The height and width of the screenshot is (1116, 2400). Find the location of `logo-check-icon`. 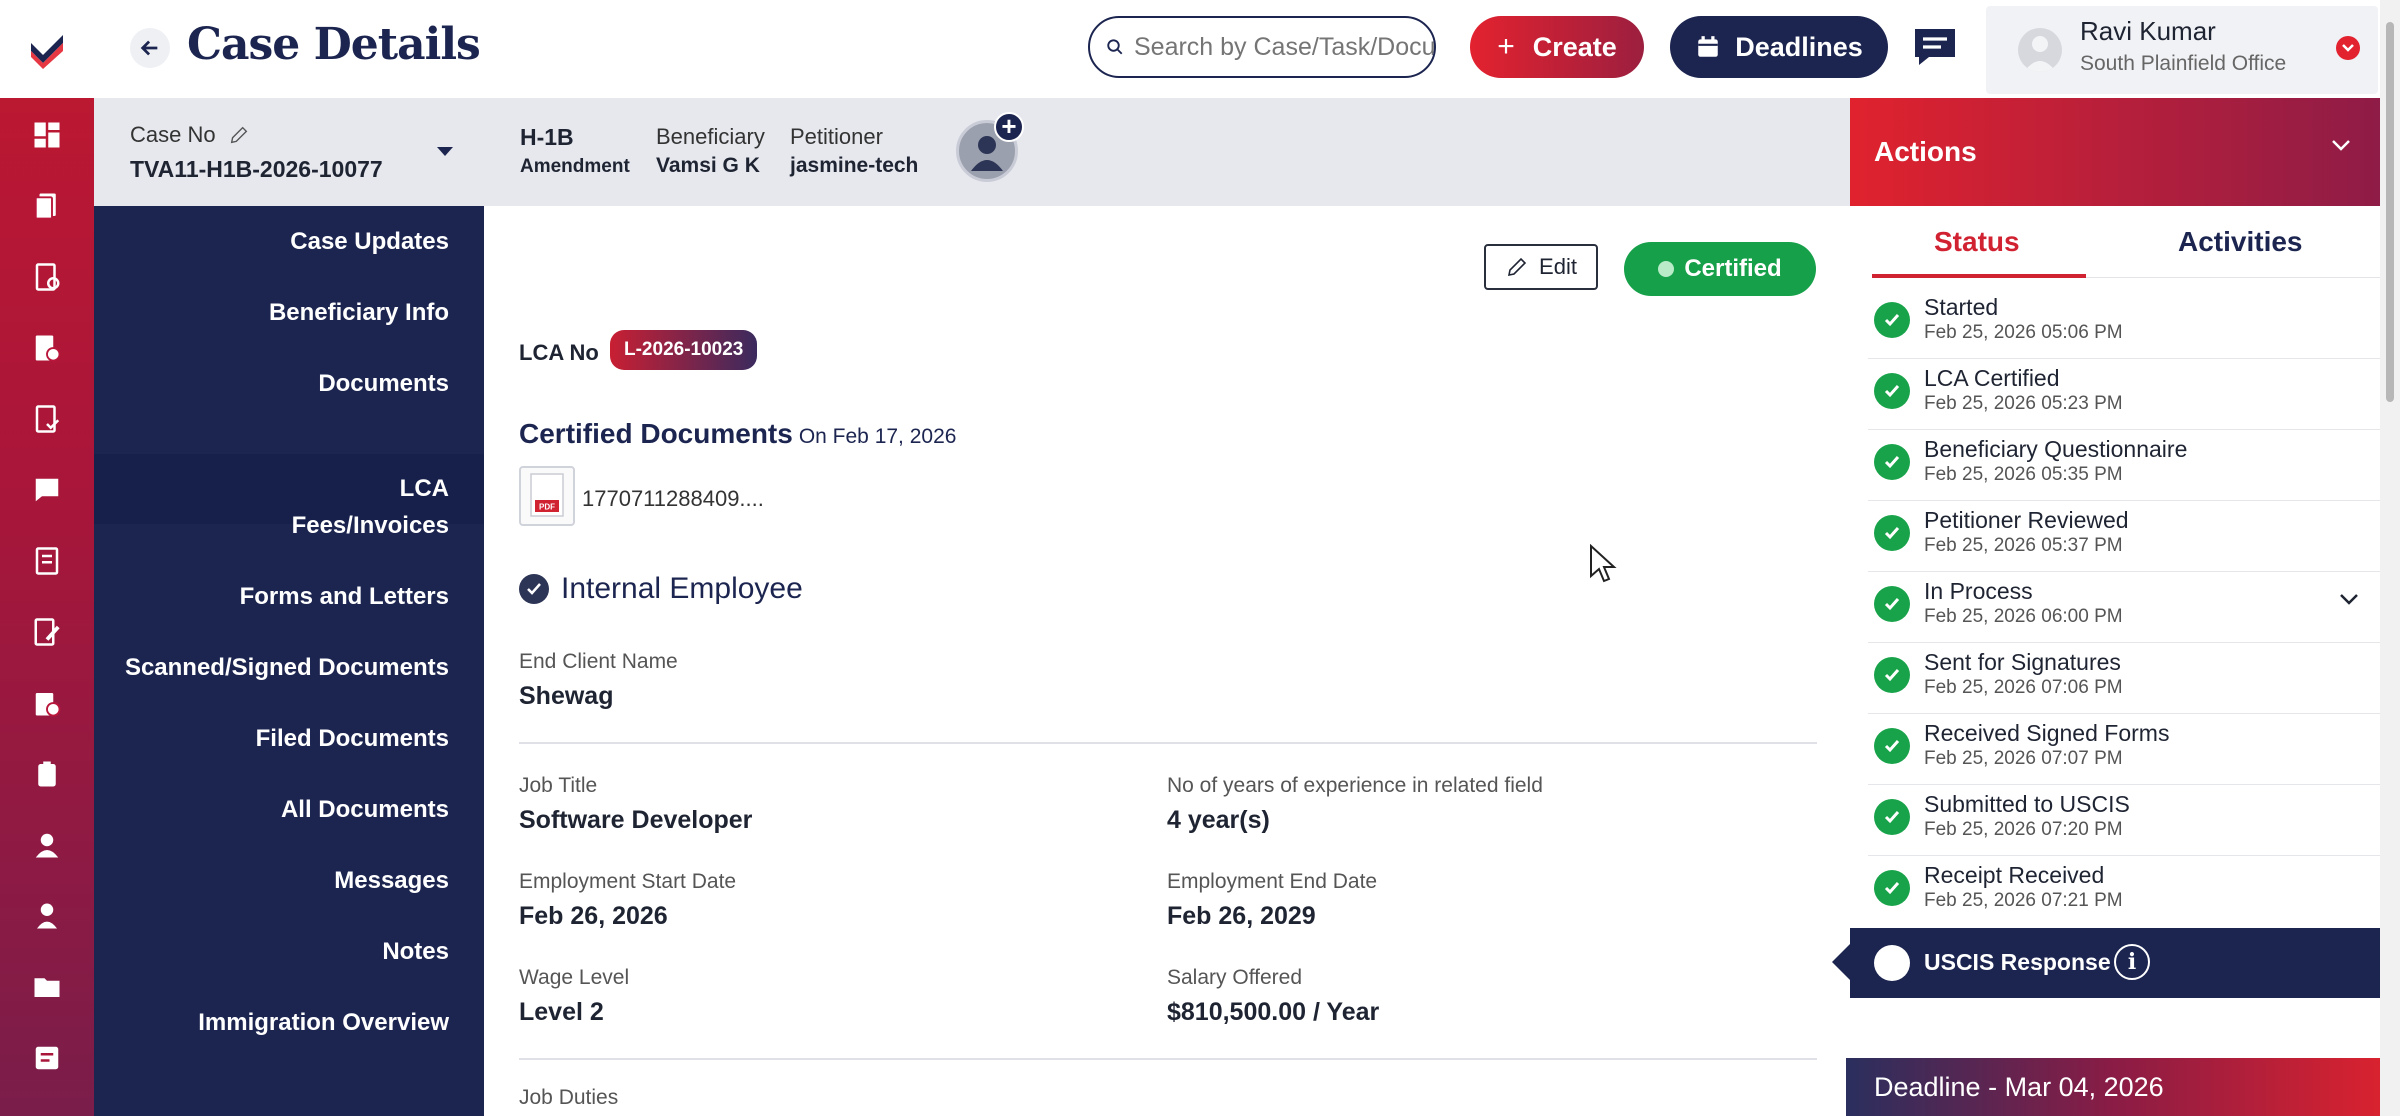

logo-check-icon is located at coordinates (47, 52).